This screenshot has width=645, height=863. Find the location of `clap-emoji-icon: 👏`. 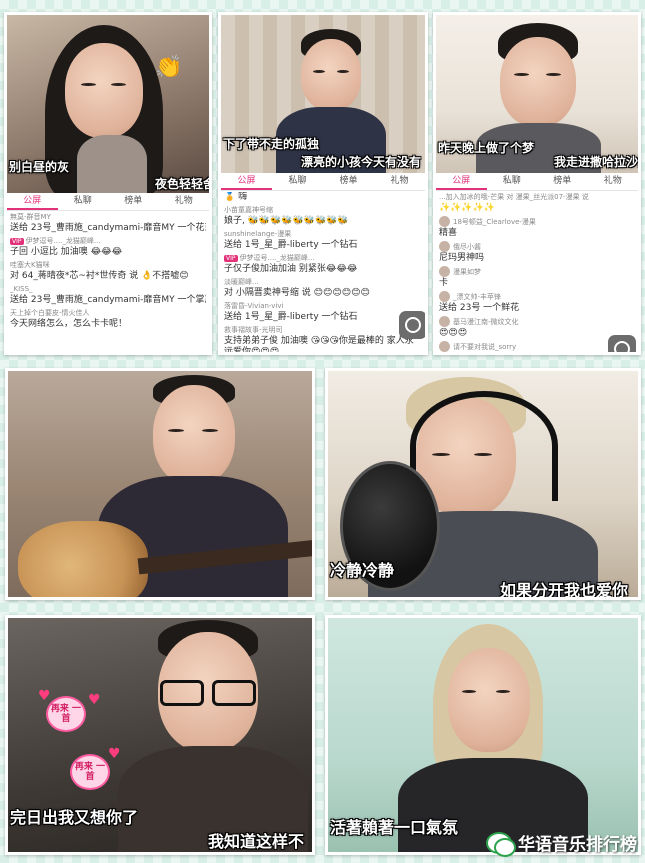

clap-emoji-icon: 👏 is located at coordinates (169, 67).